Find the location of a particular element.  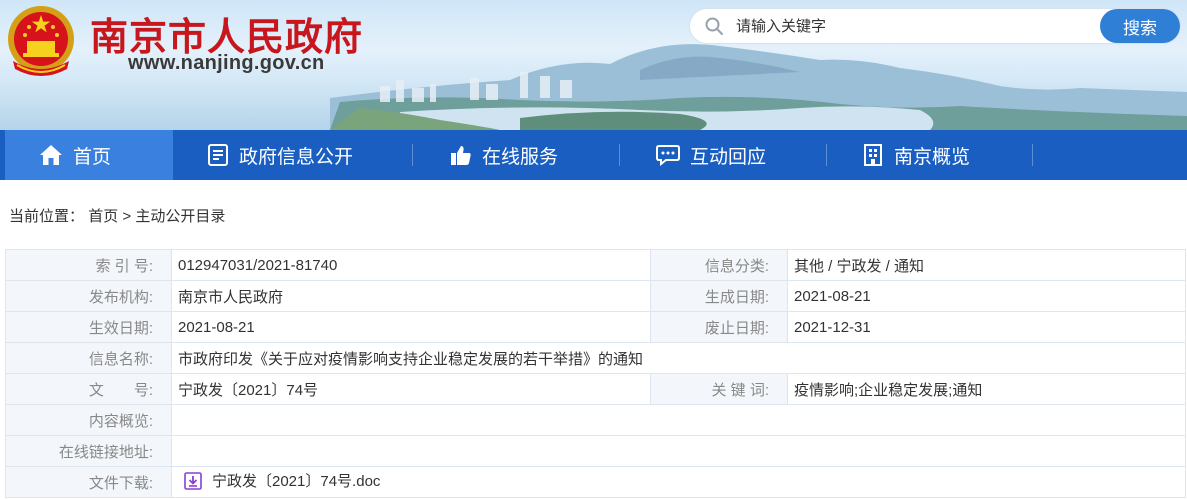

table-row: 在线链接地址: is located at coordinates (595, 451).